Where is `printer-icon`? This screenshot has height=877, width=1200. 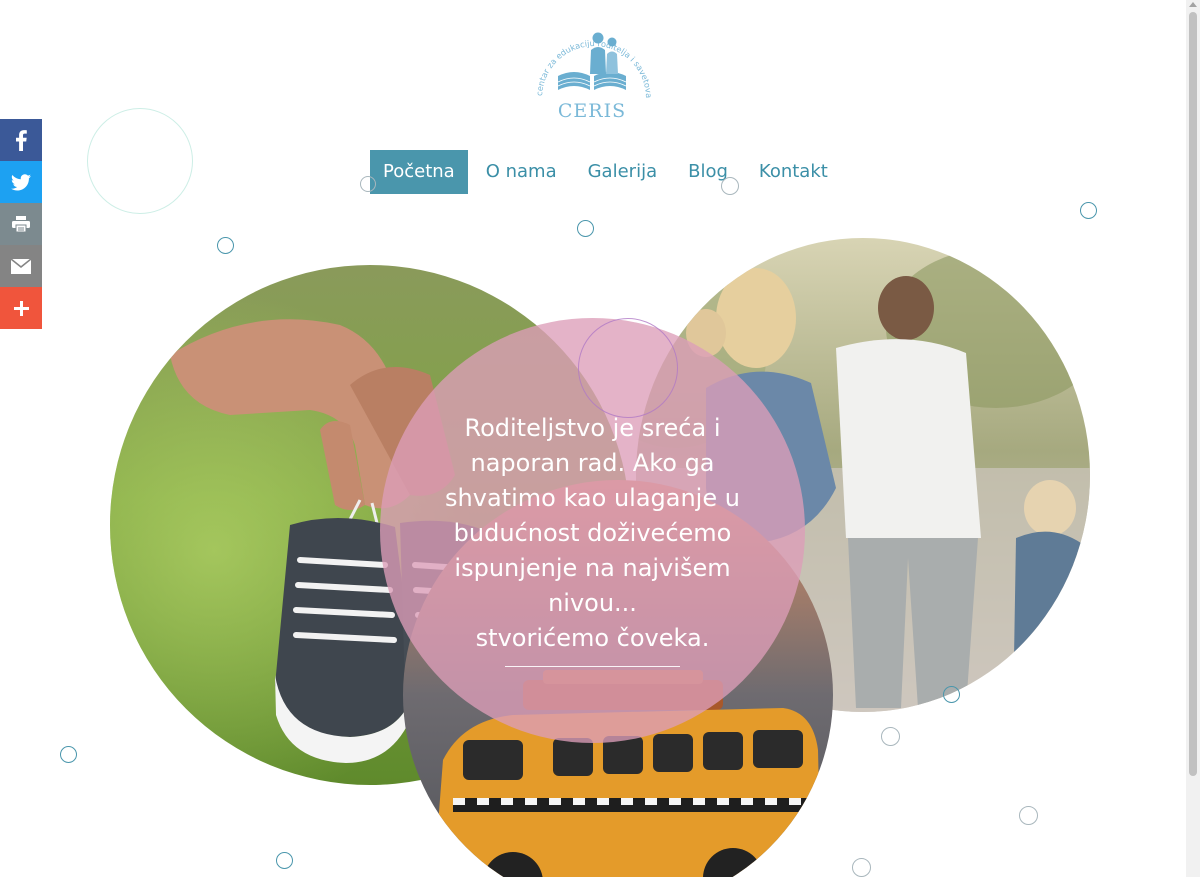
printer-icon is located at coordinates (21, 224).